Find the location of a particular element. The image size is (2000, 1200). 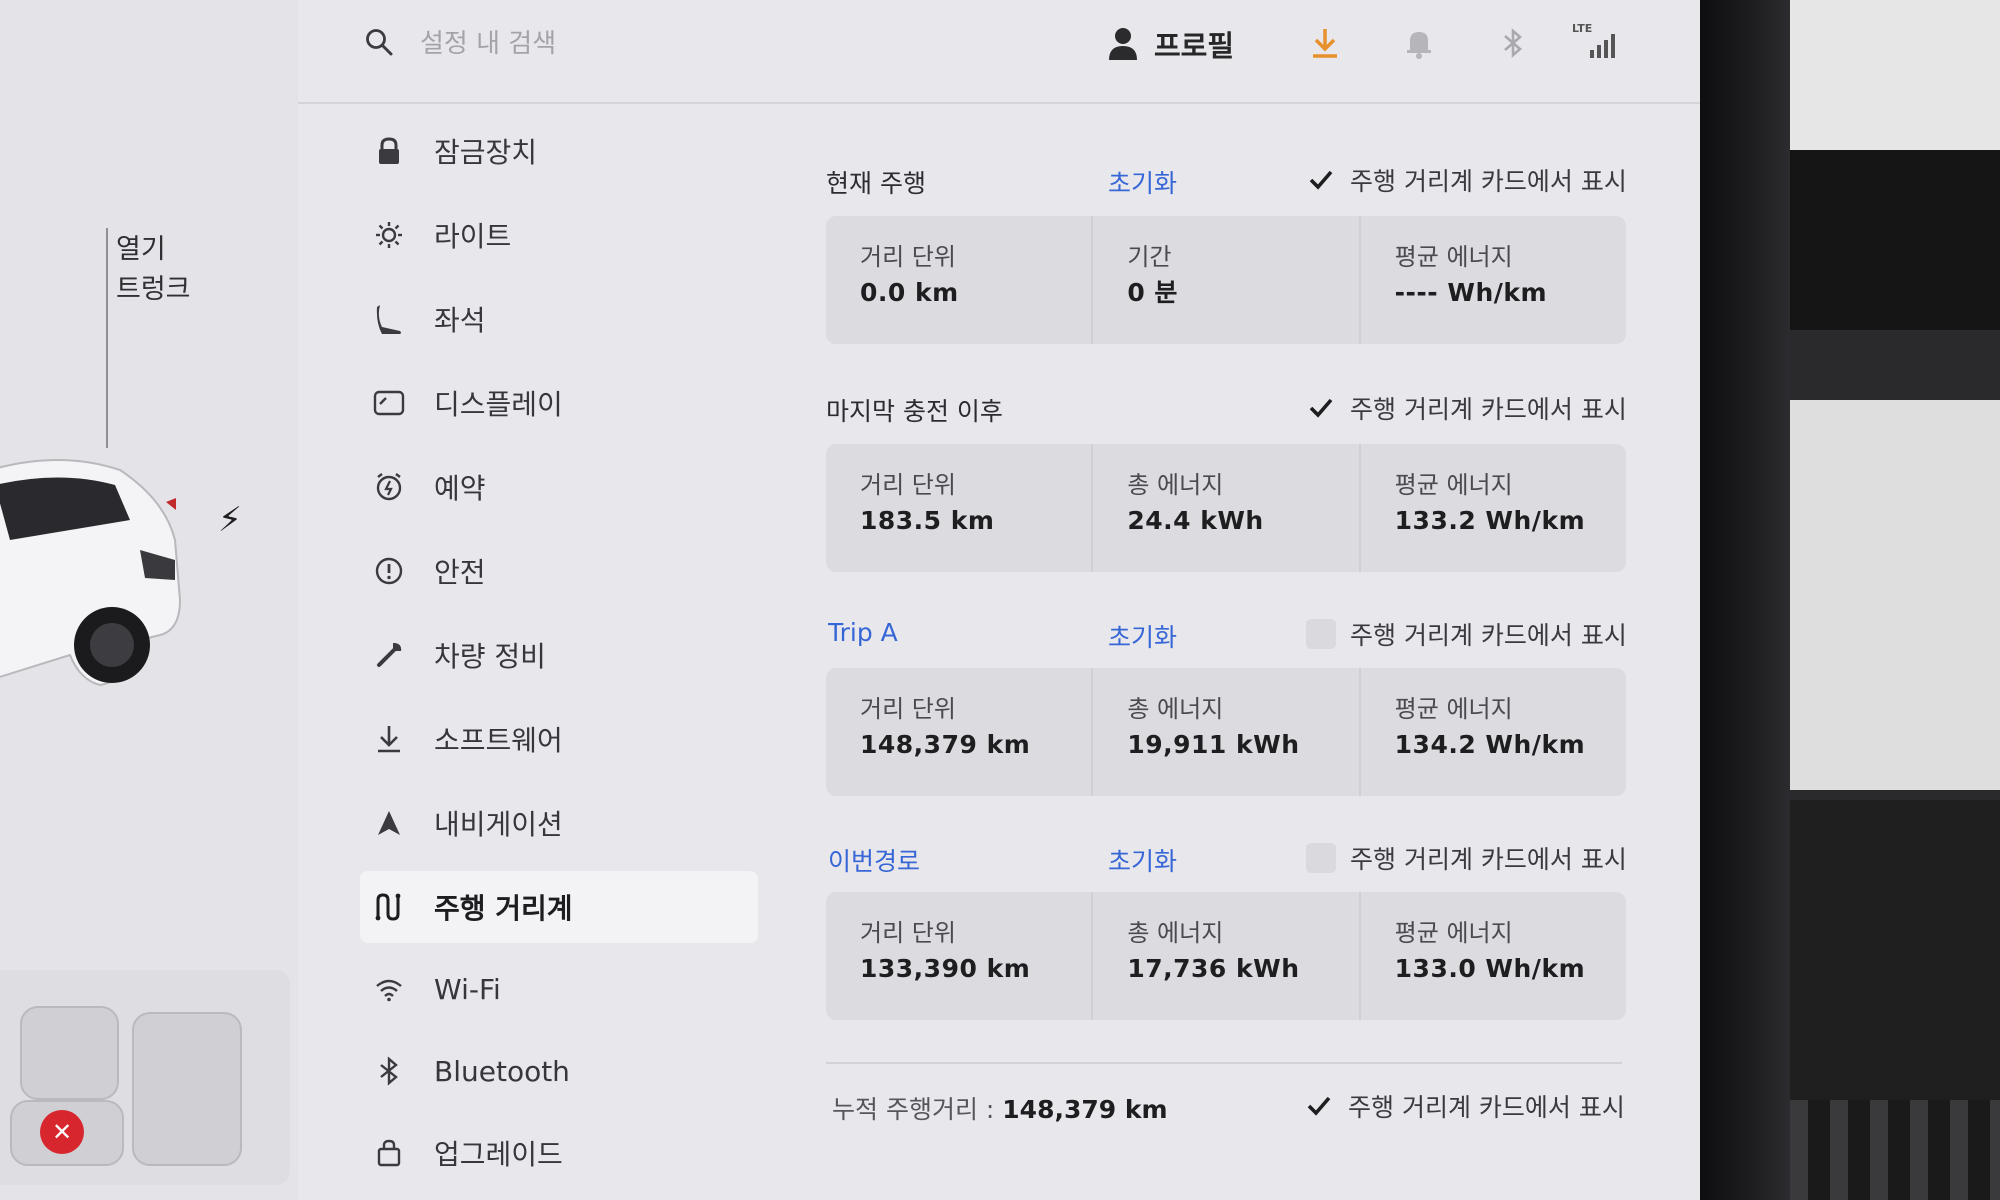

navigation-icon is located at coordinates (389, 823).